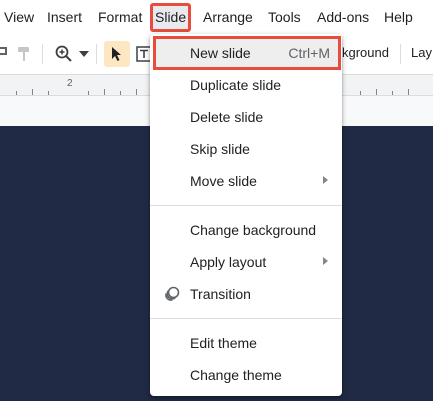  I want to click on layout-button: Lay, so click(421, 52).